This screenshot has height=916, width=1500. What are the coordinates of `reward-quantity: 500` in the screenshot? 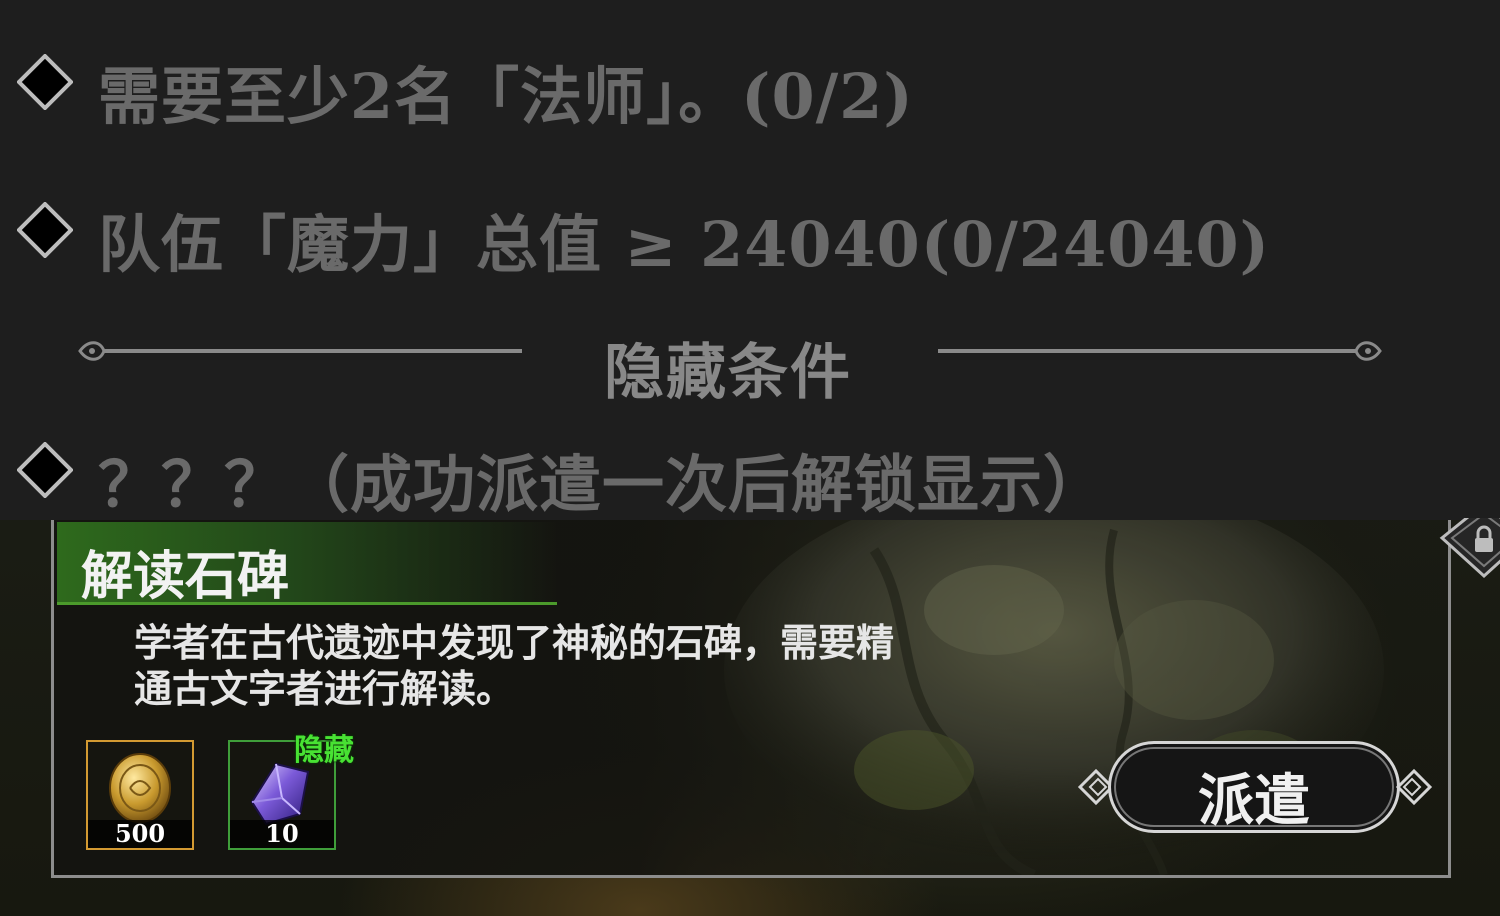 It's located at (140, 833).